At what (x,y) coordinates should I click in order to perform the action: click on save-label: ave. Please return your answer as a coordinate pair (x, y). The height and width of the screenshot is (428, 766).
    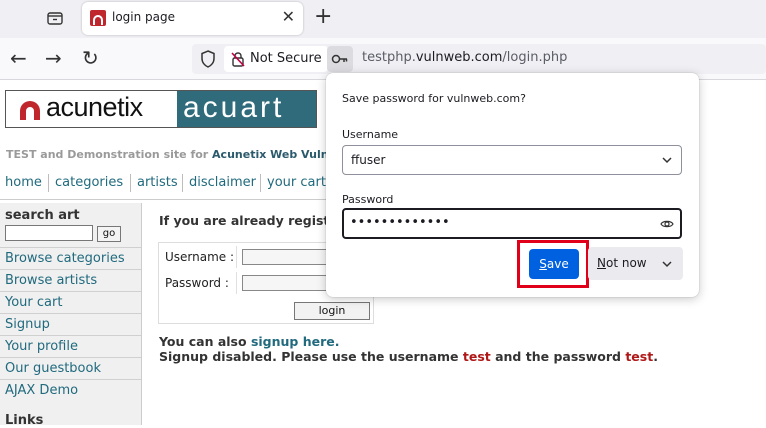
    Looking at the image, I should click on (557, 264).